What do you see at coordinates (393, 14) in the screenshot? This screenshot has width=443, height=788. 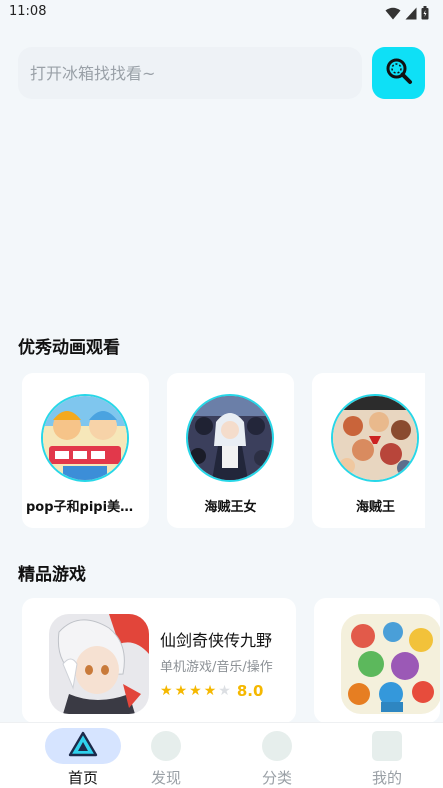 I see `wifi-icon` at bounding box center [393, 14].